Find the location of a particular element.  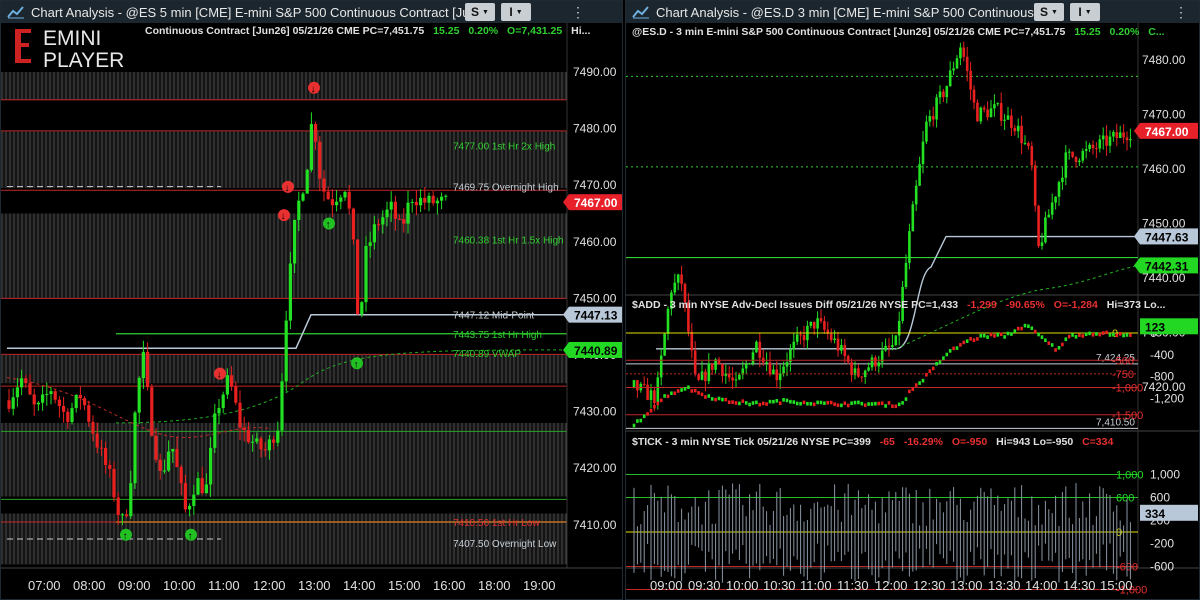

es-header-change: 15.25 is located at coordinates (1087, 32).